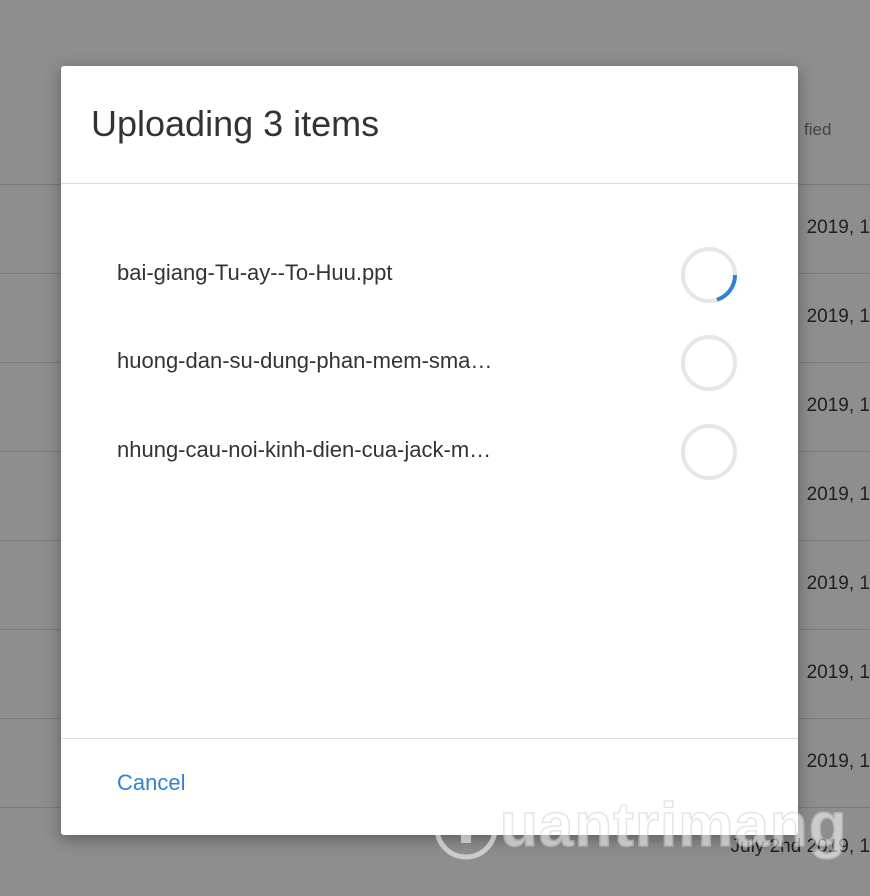 The height and width of the screenshot is (896, 870). I want to click on watermark: uantrimang, so click(640, 828).